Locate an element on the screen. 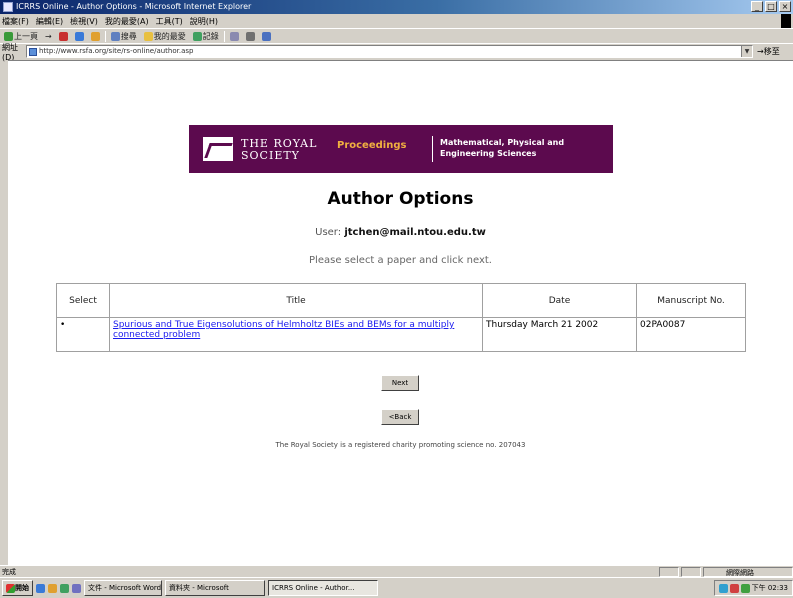 The image size is (793, 598). banner-divider is located at coordinates (432, 149).